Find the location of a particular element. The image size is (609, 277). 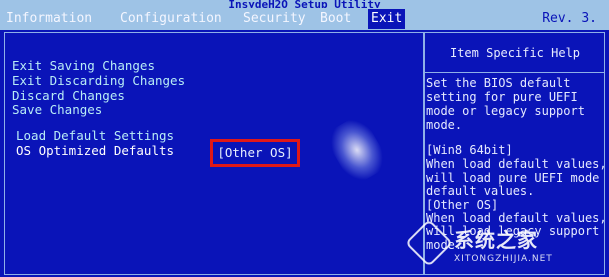

help-line: mode or legacy support is located at coordinates (505, 111).